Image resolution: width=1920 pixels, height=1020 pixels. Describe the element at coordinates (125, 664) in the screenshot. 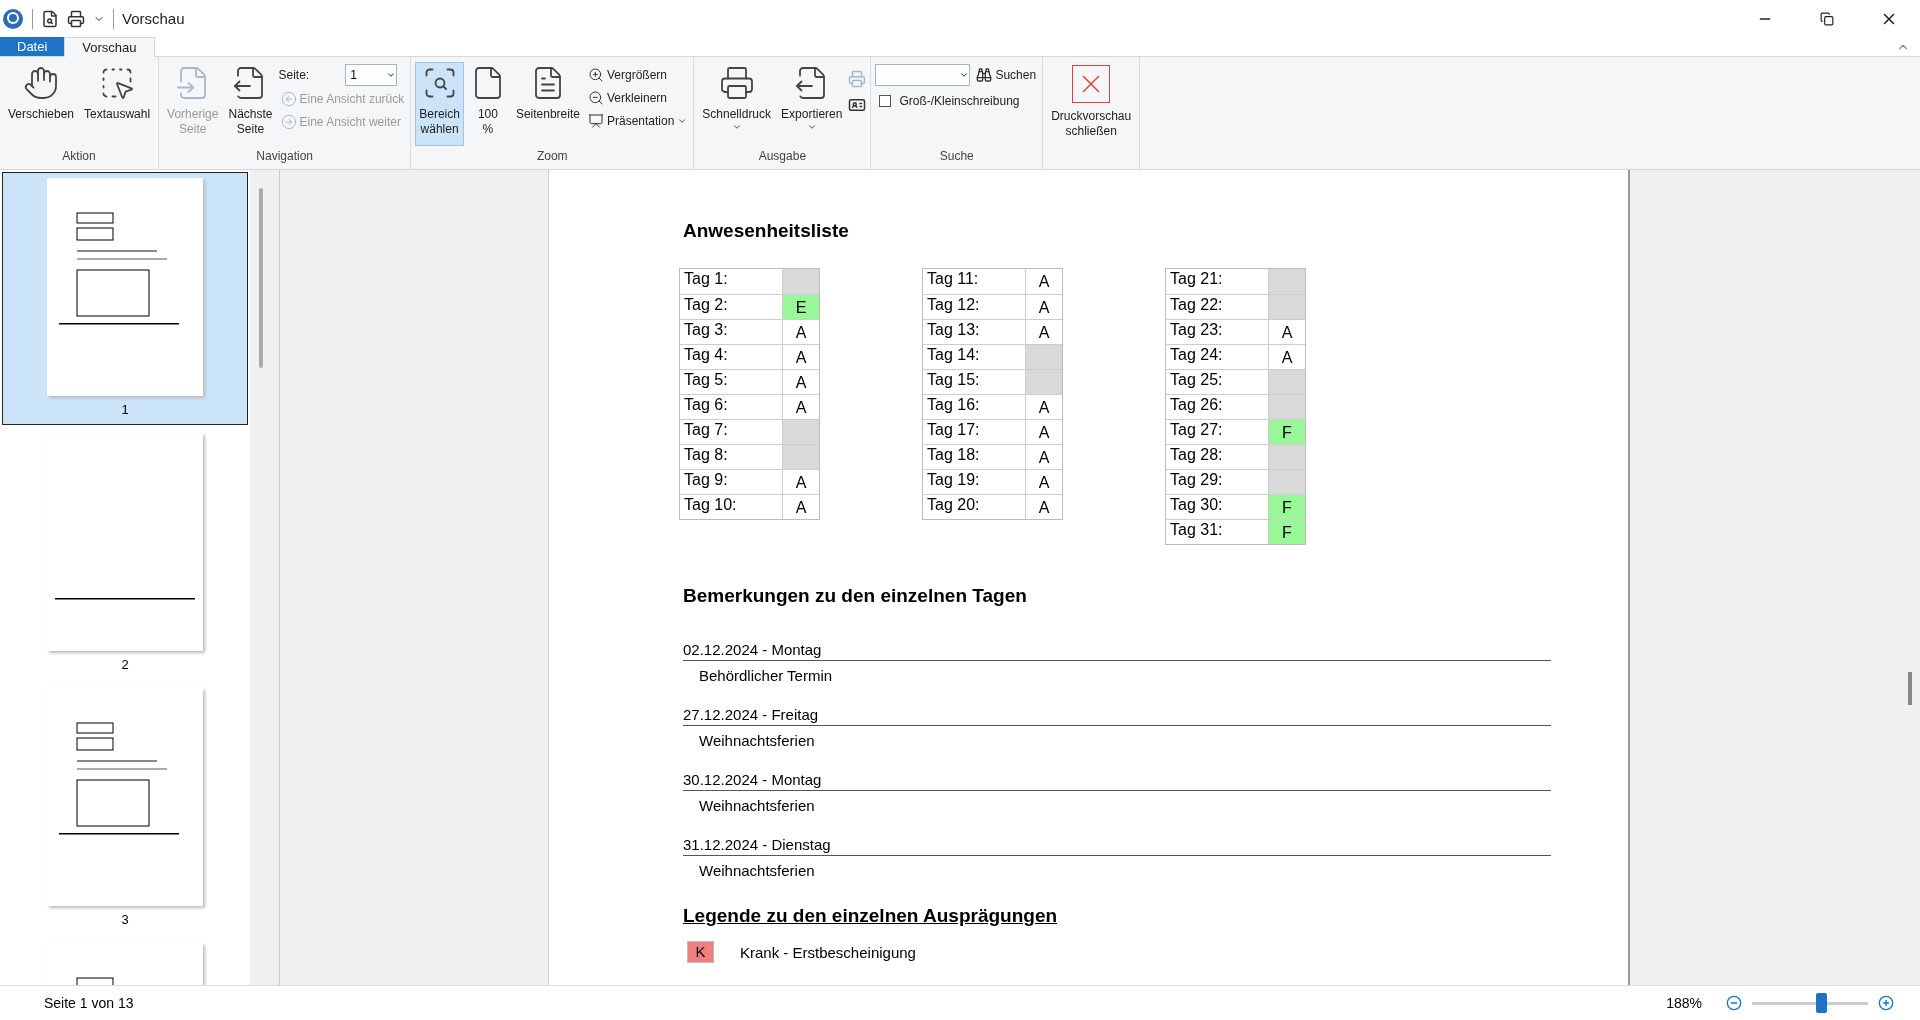

I see `page-number: 2` at that location.